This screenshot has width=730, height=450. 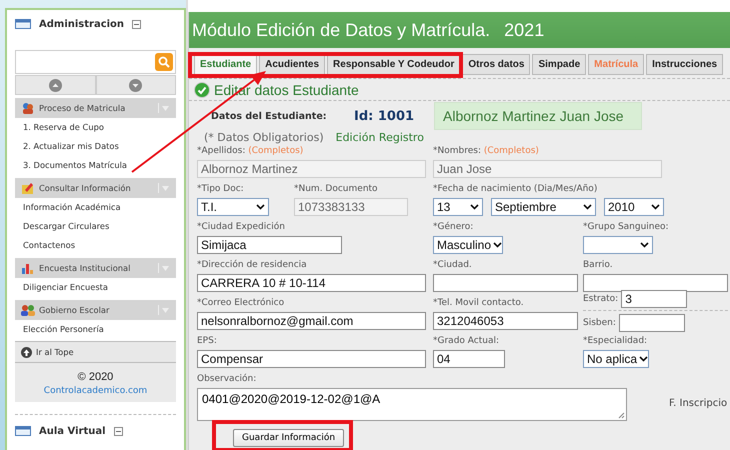 What do you see at coordinates (95, 226) in the screenshot?
I see `menu-item: Descargar Circulares` at bounding box center [95, 226].